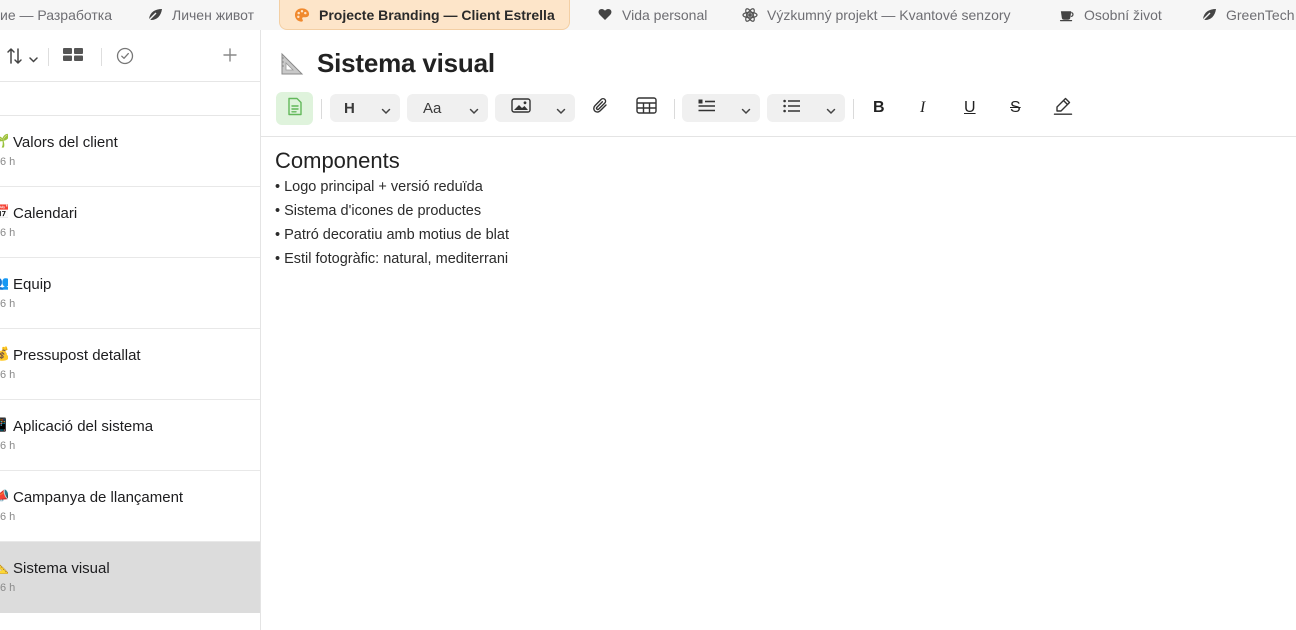 The width and height of the screenshot is (1296, 630). Describe the element at coordinates (876, 14) in the screenshot. I see `tab-vyzkumny-projekt: Výzkumný projekt — Kvantové senzory` at that location.